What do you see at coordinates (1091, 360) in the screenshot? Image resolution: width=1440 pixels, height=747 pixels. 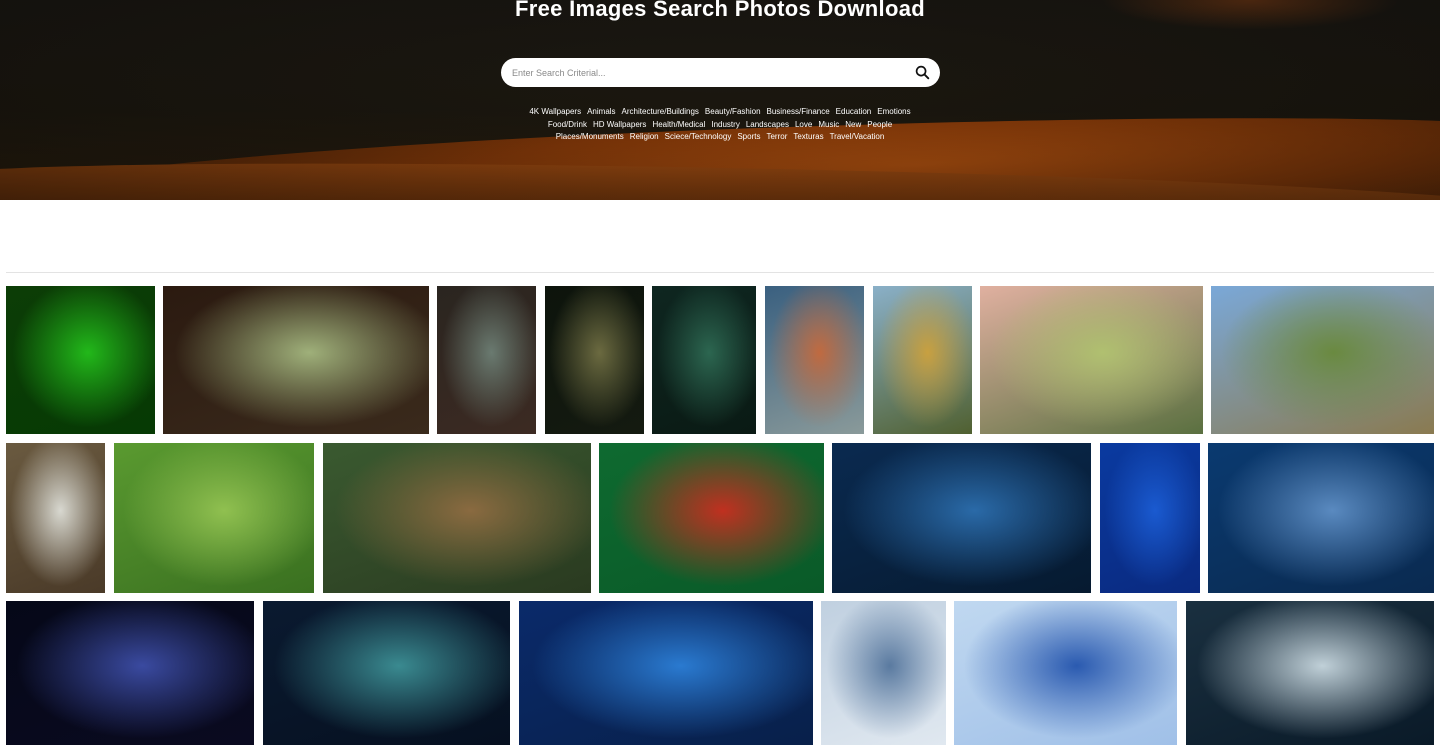 I see `gallery-image-woman-arms-raised-field` at bounding box center [1091, 360].